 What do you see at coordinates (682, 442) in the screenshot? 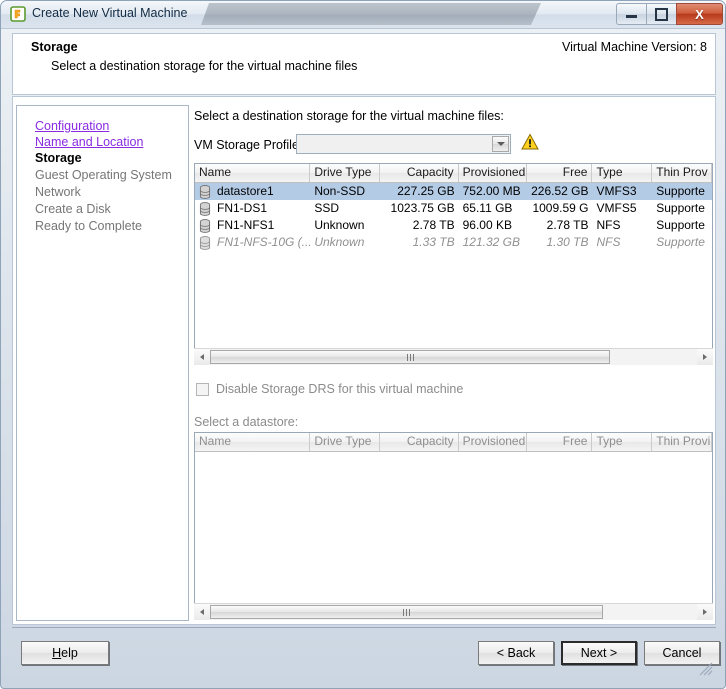
I see `column-header-thin-provisioning: Thin Provi` at bounding box center [682, 442].